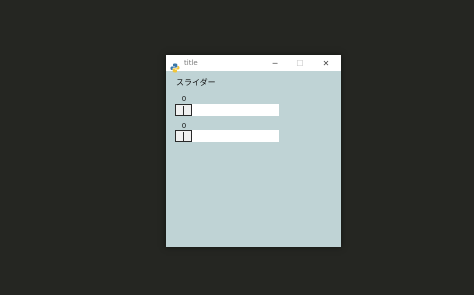 Image resolution: width=474 pixels, height=295 pixels. What do you see at coordinates (183, 136) in the screenshot?
I see `slider-2-thumb` at bounding box center [183, 136].